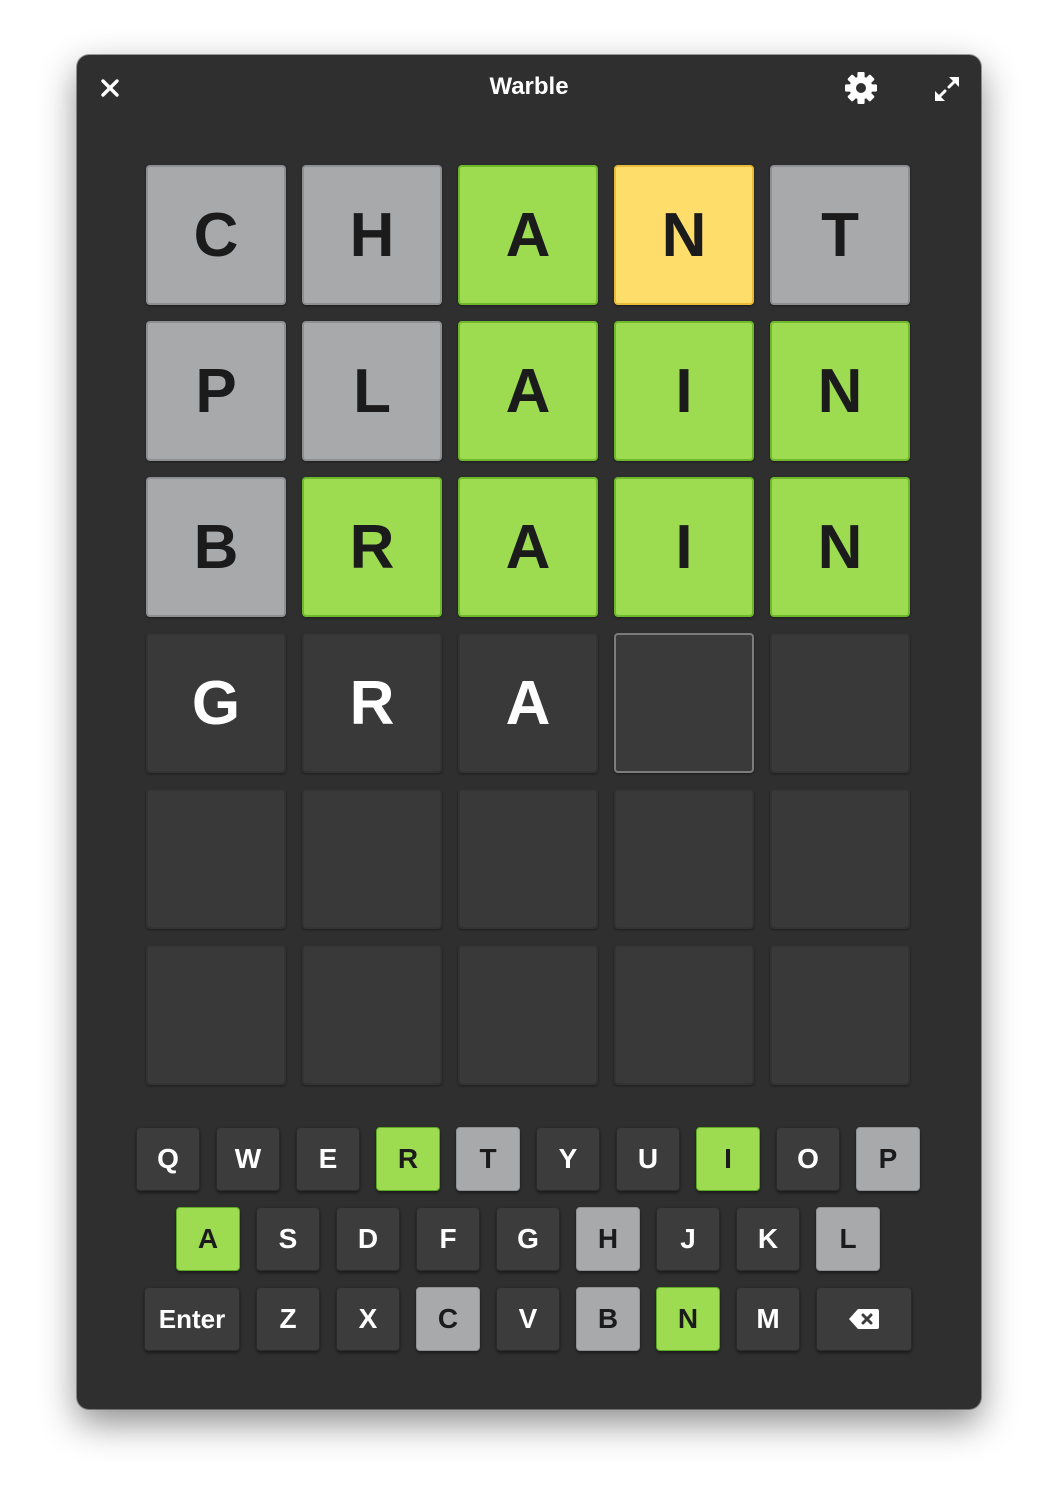  Describe the element at coordinates (488, 1159) in the screenshot. I see `key-t: T` at that location.